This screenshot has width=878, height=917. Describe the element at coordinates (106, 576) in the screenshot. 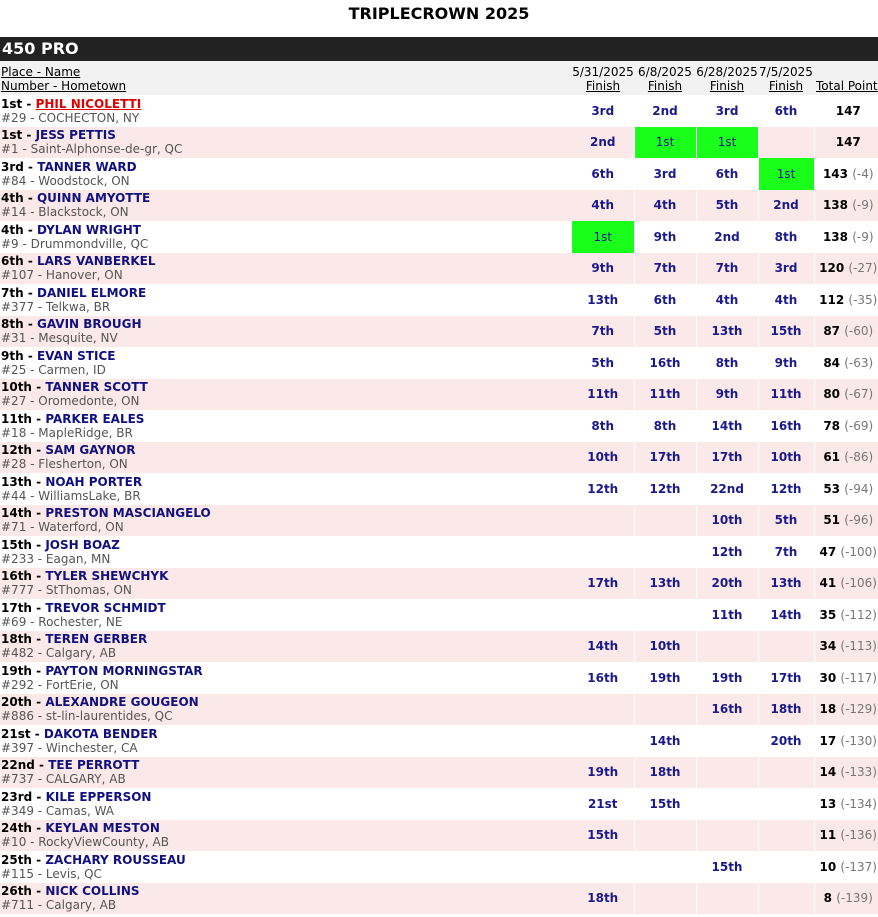

I see `rider-name-link: TYLER SHEWCHYK` at that location.